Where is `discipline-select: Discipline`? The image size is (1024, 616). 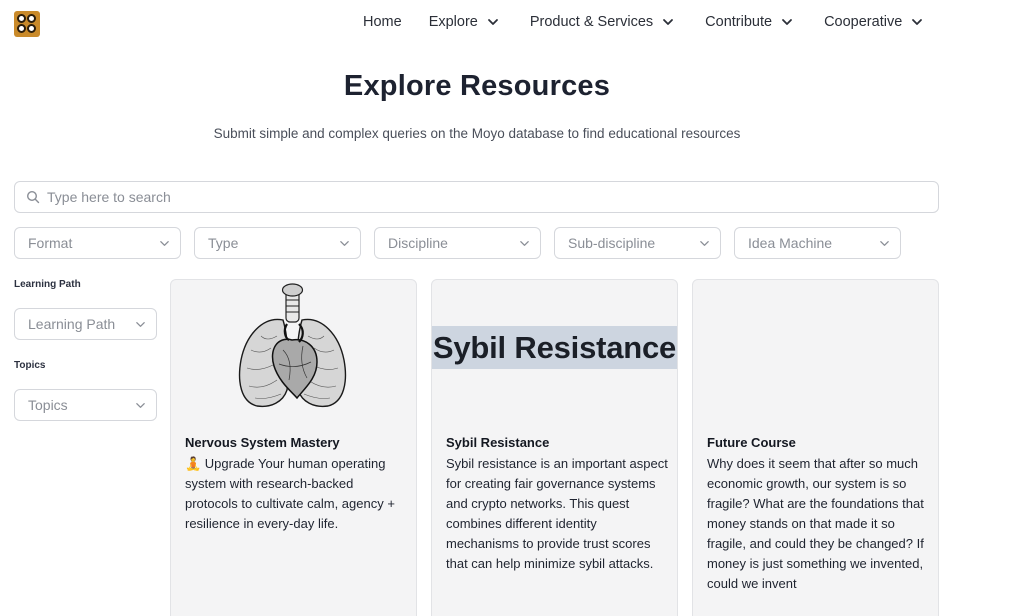 discipline-select: Discipline is located at coordinates (457, 243).